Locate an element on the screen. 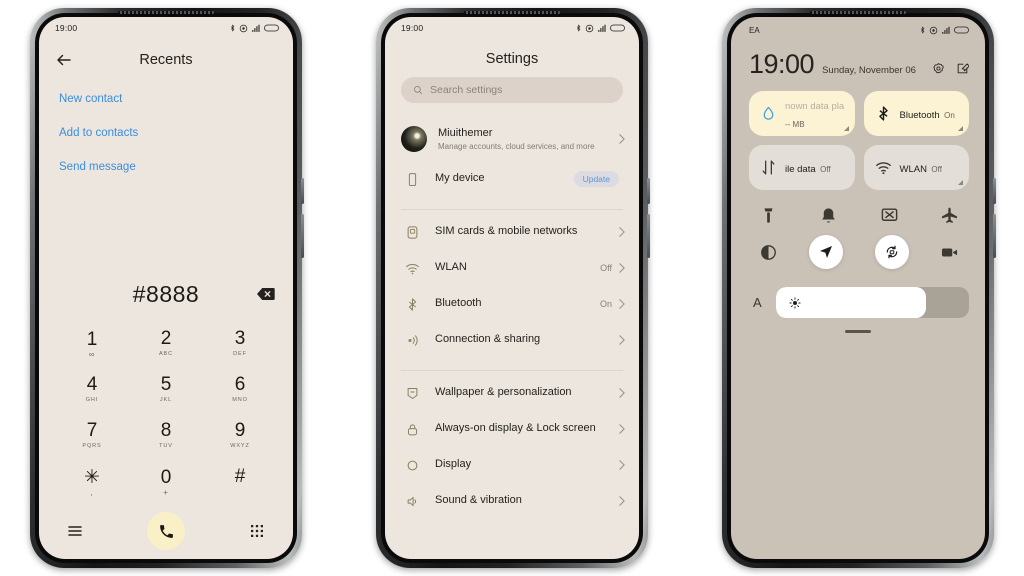  tile-bluetooth: Bluetooth On is located at coordinates (916, 113).